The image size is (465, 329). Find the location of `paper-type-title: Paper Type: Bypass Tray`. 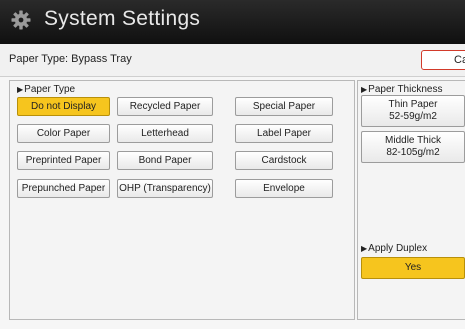

paper-type-title: Paper Type: Bypass Tray is located at coordinates (70, 59).